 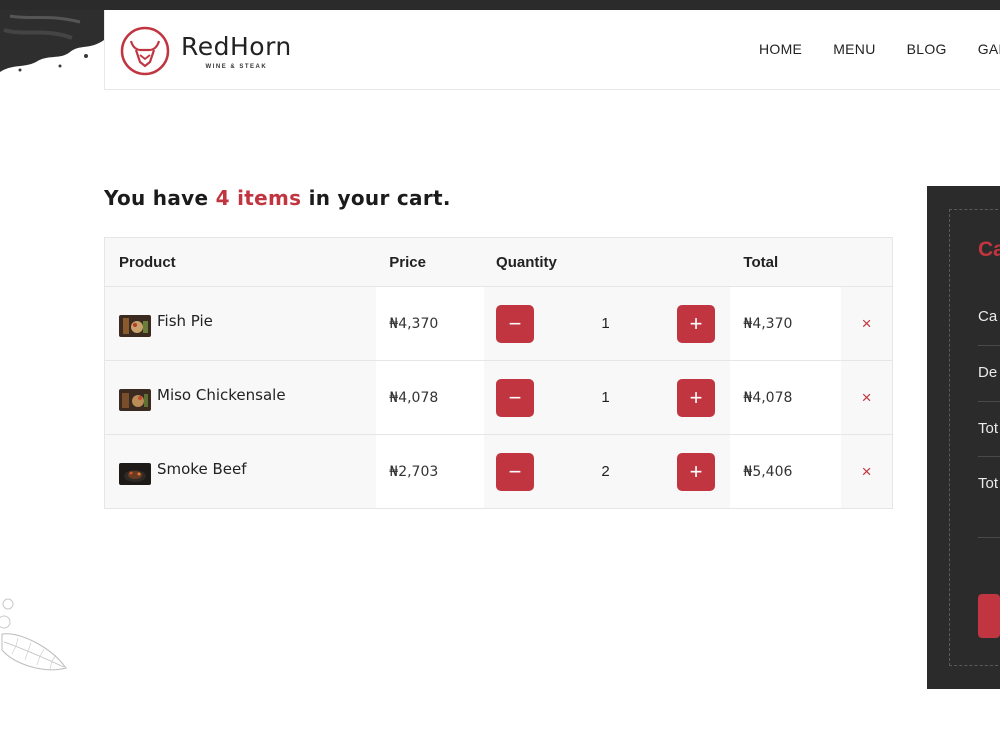 What do you see at coordinates (202, 469) in the screenshot?
I see `product-name: Smoke Beef` at bounding box center [202, 469].